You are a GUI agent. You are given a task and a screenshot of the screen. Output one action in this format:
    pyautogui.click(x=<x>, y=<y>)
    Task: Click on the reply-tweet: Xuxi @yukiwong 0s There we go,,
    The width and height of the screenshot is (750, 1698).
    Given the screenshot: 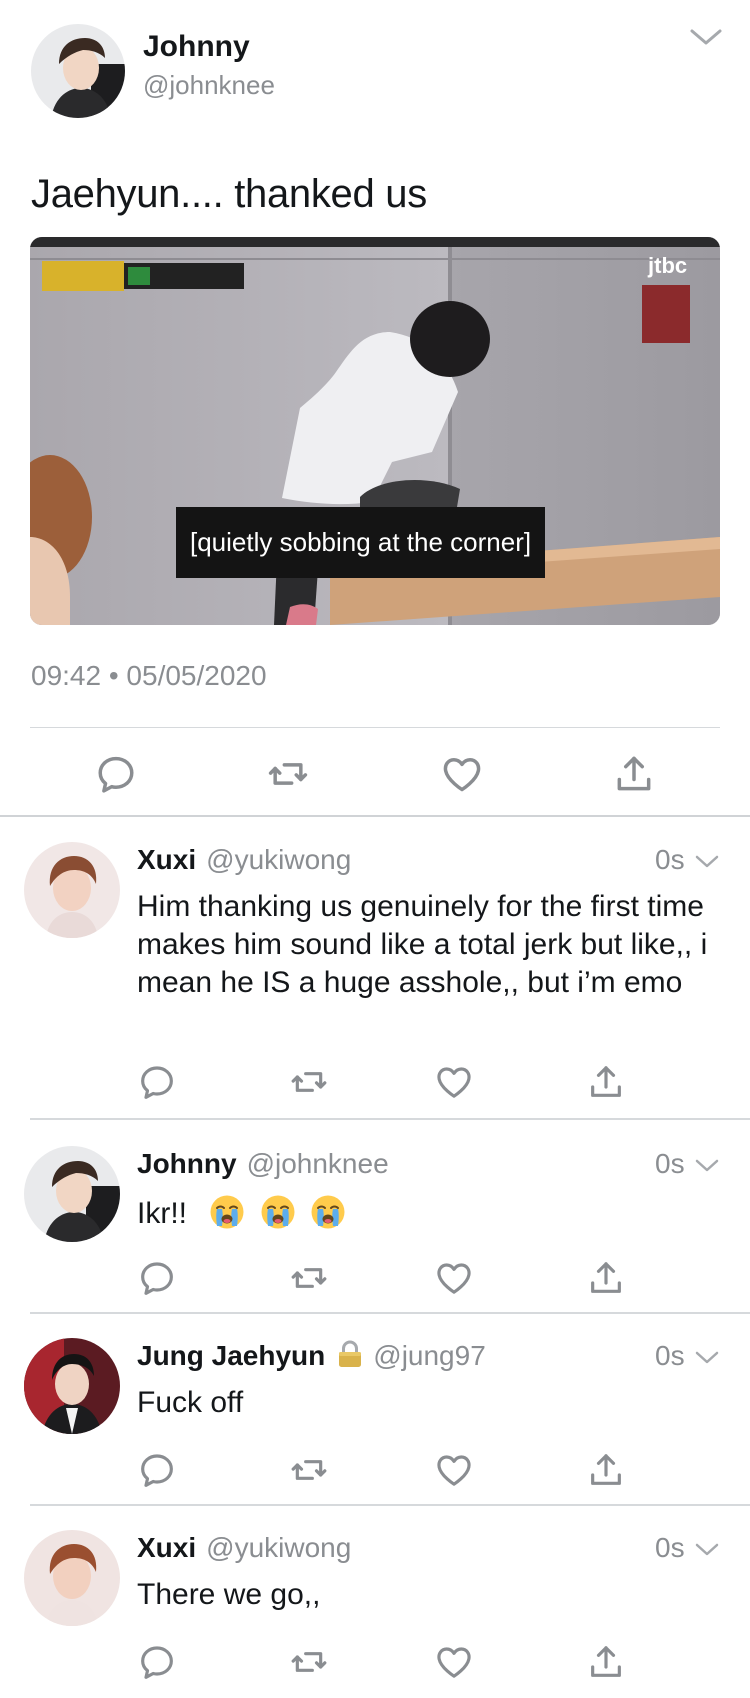 What is the action you would take?
    pyautogui.click(x=375, y=1602)
    